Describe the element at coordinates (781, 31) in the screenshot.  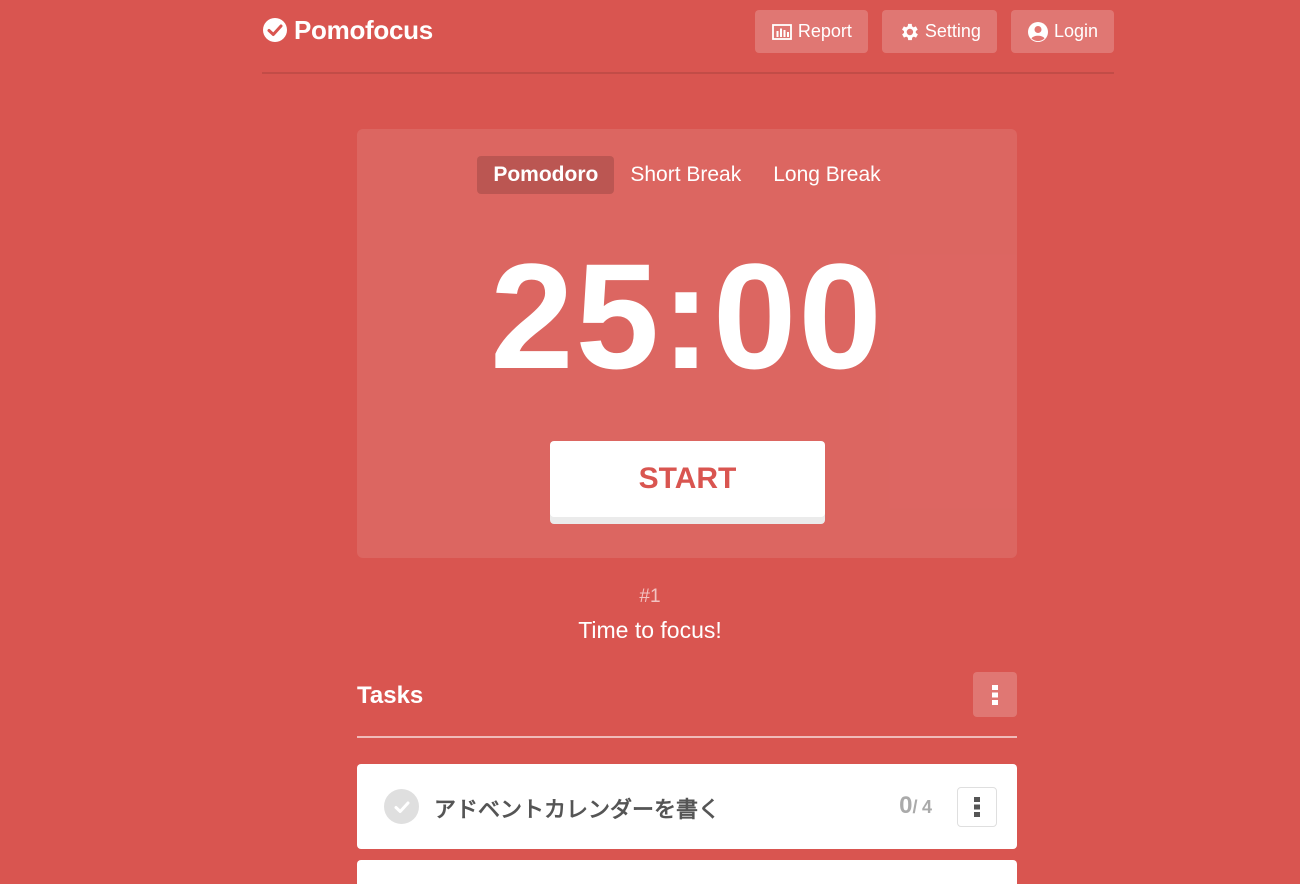
I see `bar-chart-icon` at that location.